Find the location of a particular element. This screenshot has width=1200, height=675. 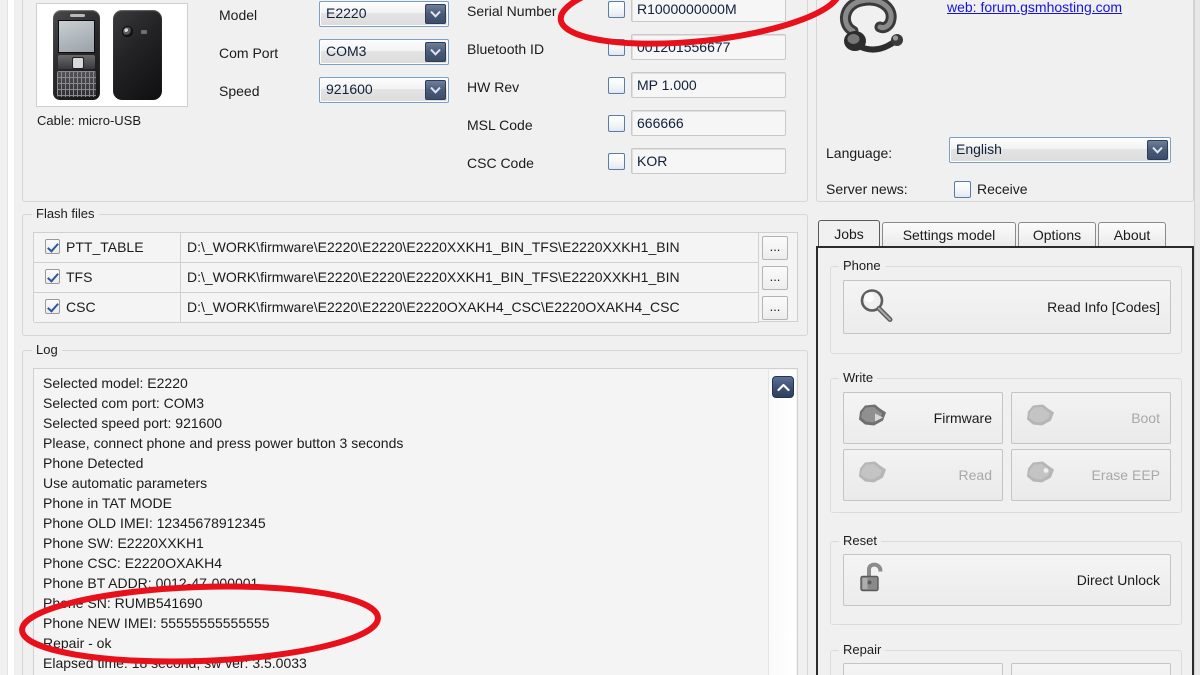

log-line: Phone in TAT MODE is located at coordinates (107, 503).